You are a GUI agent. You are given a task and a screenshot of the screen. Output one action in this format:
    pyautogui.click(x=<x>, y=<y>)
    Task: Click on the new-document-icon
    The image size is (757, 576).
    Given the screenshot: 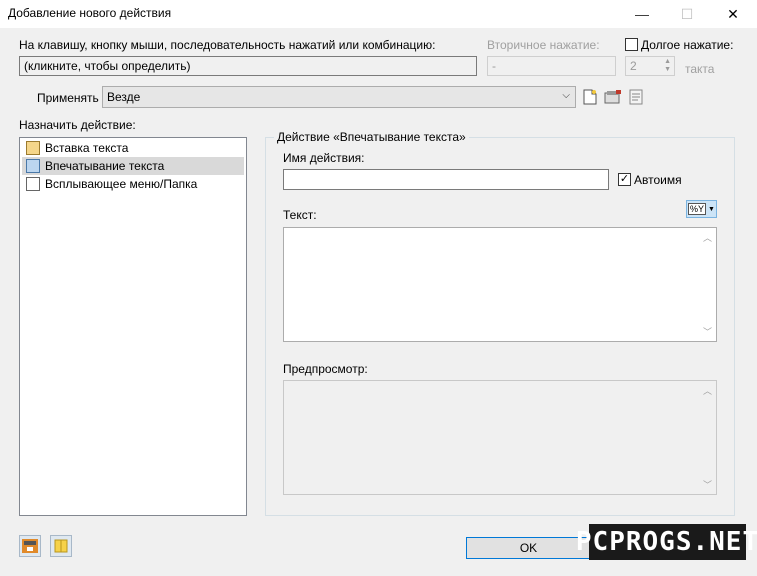 What is the action you would take?
    pyautogui.click(x=590, y=97)
    